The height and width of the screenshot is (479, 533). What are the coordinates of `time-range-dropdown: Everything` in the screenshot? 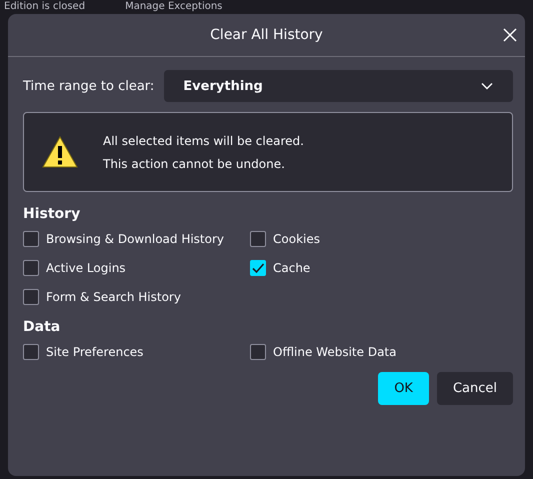 It's located at (338, 86).